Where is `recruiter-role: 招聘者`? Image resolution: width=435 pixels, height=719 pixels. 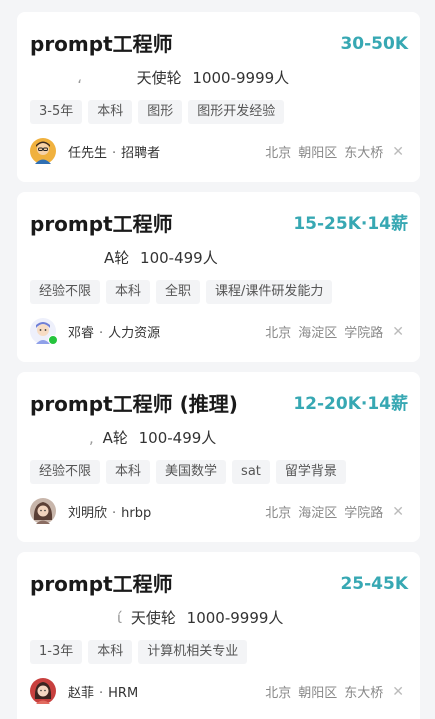
recruiter-role: 招聘者 is located at coordinates (141, 153).